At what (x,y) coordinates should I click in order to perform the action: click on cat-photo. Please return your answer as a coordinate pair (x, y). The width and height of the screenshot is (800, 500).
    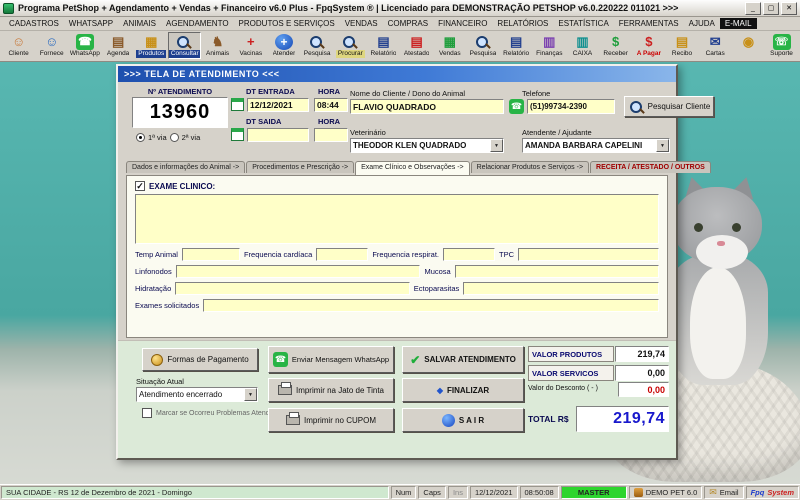
    Looking at the image, I should click on (727, 283).